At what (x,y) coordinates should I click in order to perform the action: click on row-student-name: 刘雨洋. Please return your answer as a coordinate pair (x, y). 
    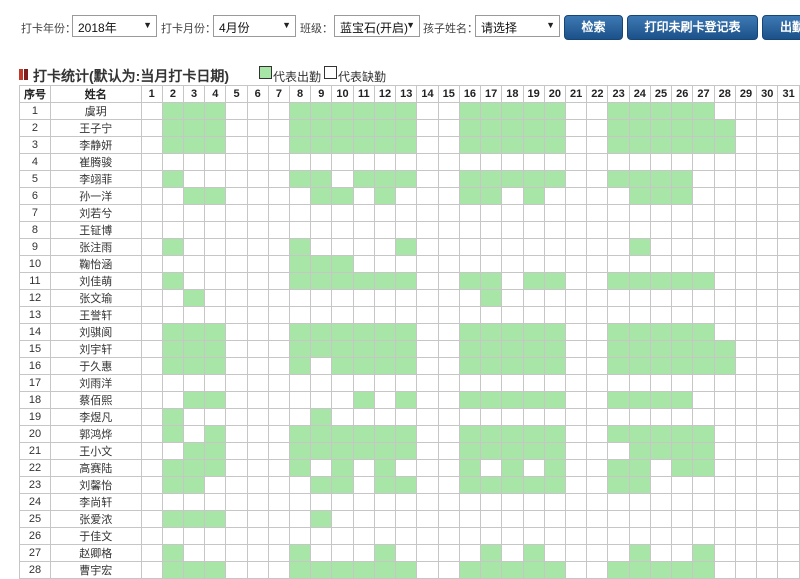
    Looking at the image, I should click on (95, 383).